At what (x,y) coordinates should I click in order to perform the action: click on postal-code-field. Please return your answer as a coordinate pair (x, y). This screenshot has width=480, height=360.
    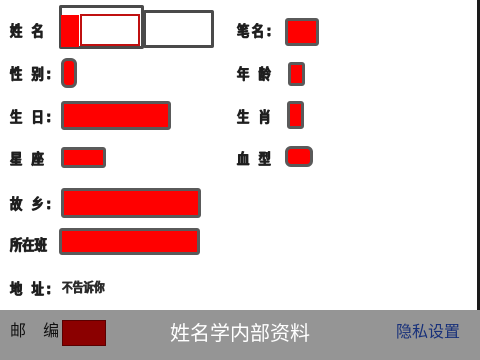
    Looking at the image, I should click on (84, 333).